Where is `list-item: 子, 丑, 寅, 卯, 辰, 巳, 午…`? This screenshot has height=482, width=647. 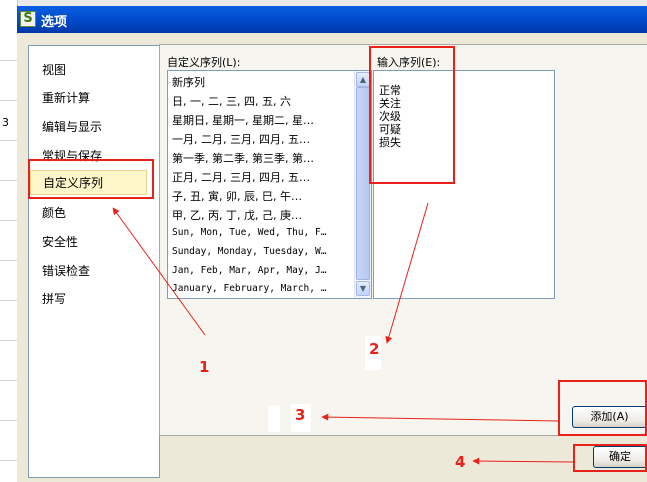 list-item: 子, 丑, 寅, 卯, 辰, 巳, 午… is located at coordinates (262, 196).